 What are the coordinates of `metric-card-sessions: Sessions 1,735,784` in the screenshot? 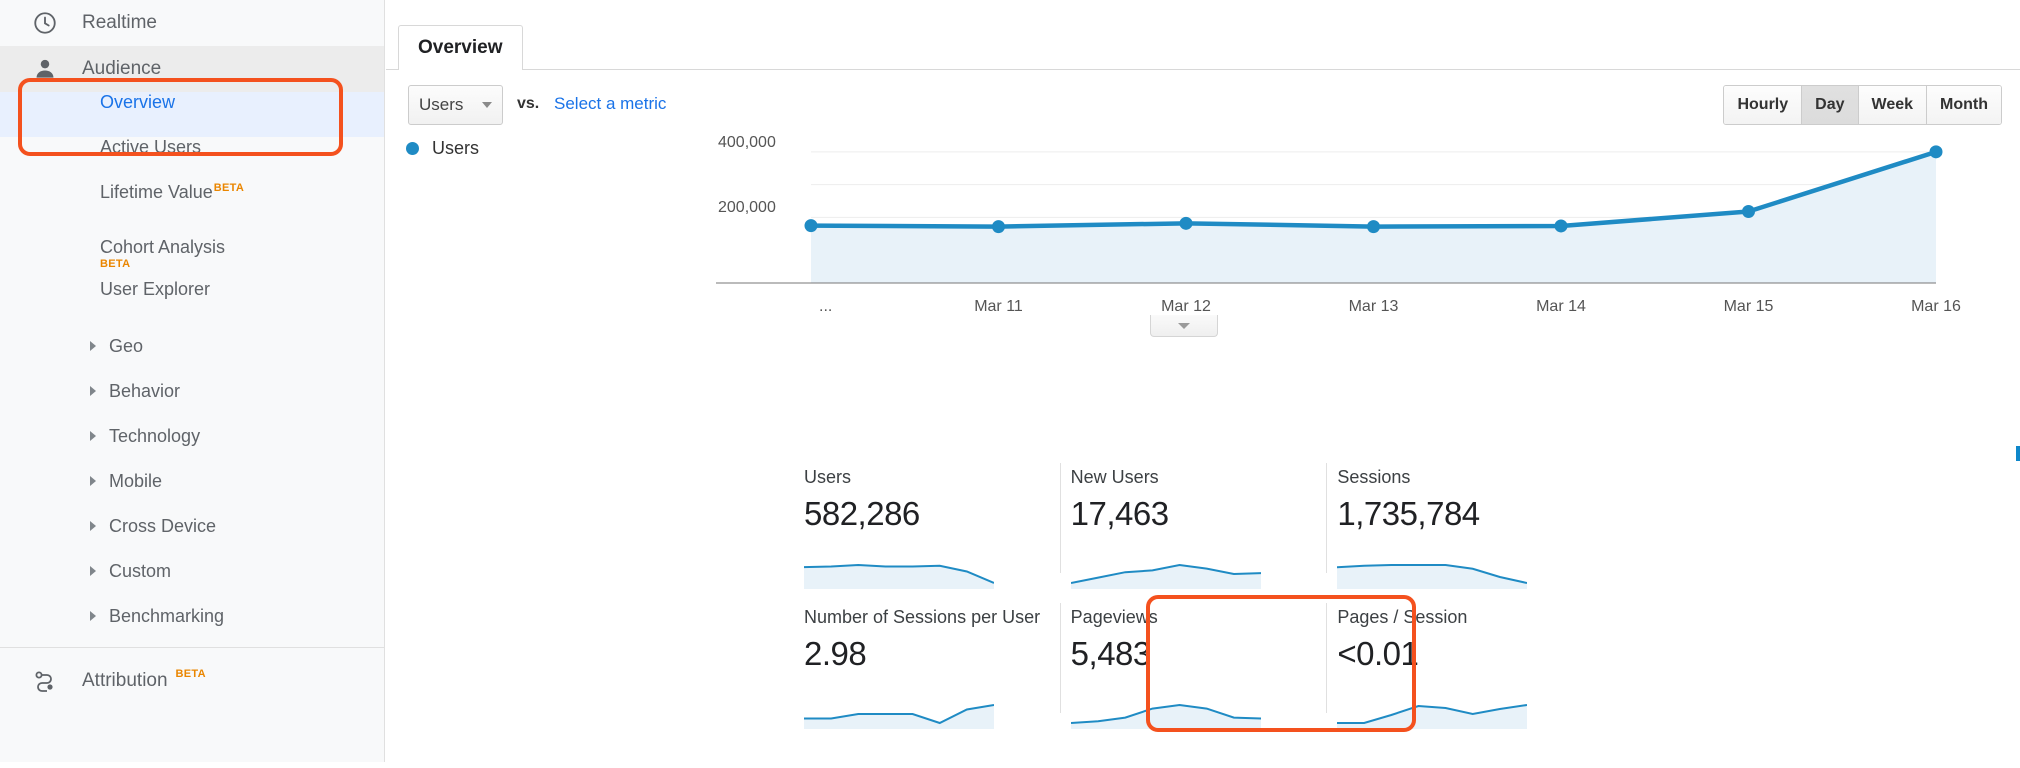 It's located at (1460, 525).